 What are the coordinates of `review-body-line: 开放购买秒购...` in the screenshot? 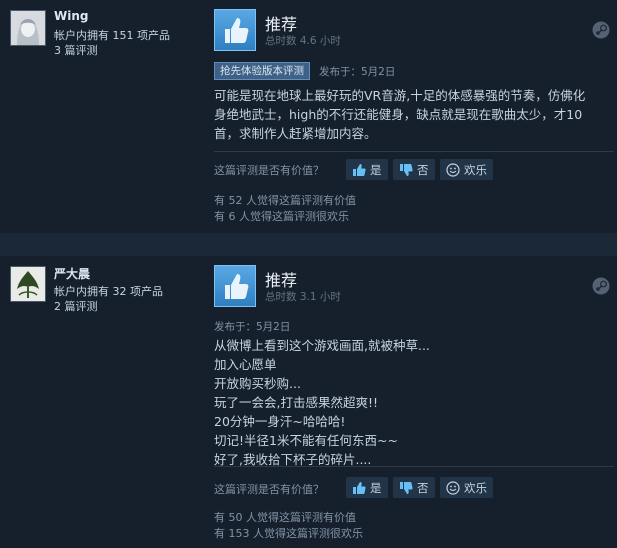 It's located at (257, 383).